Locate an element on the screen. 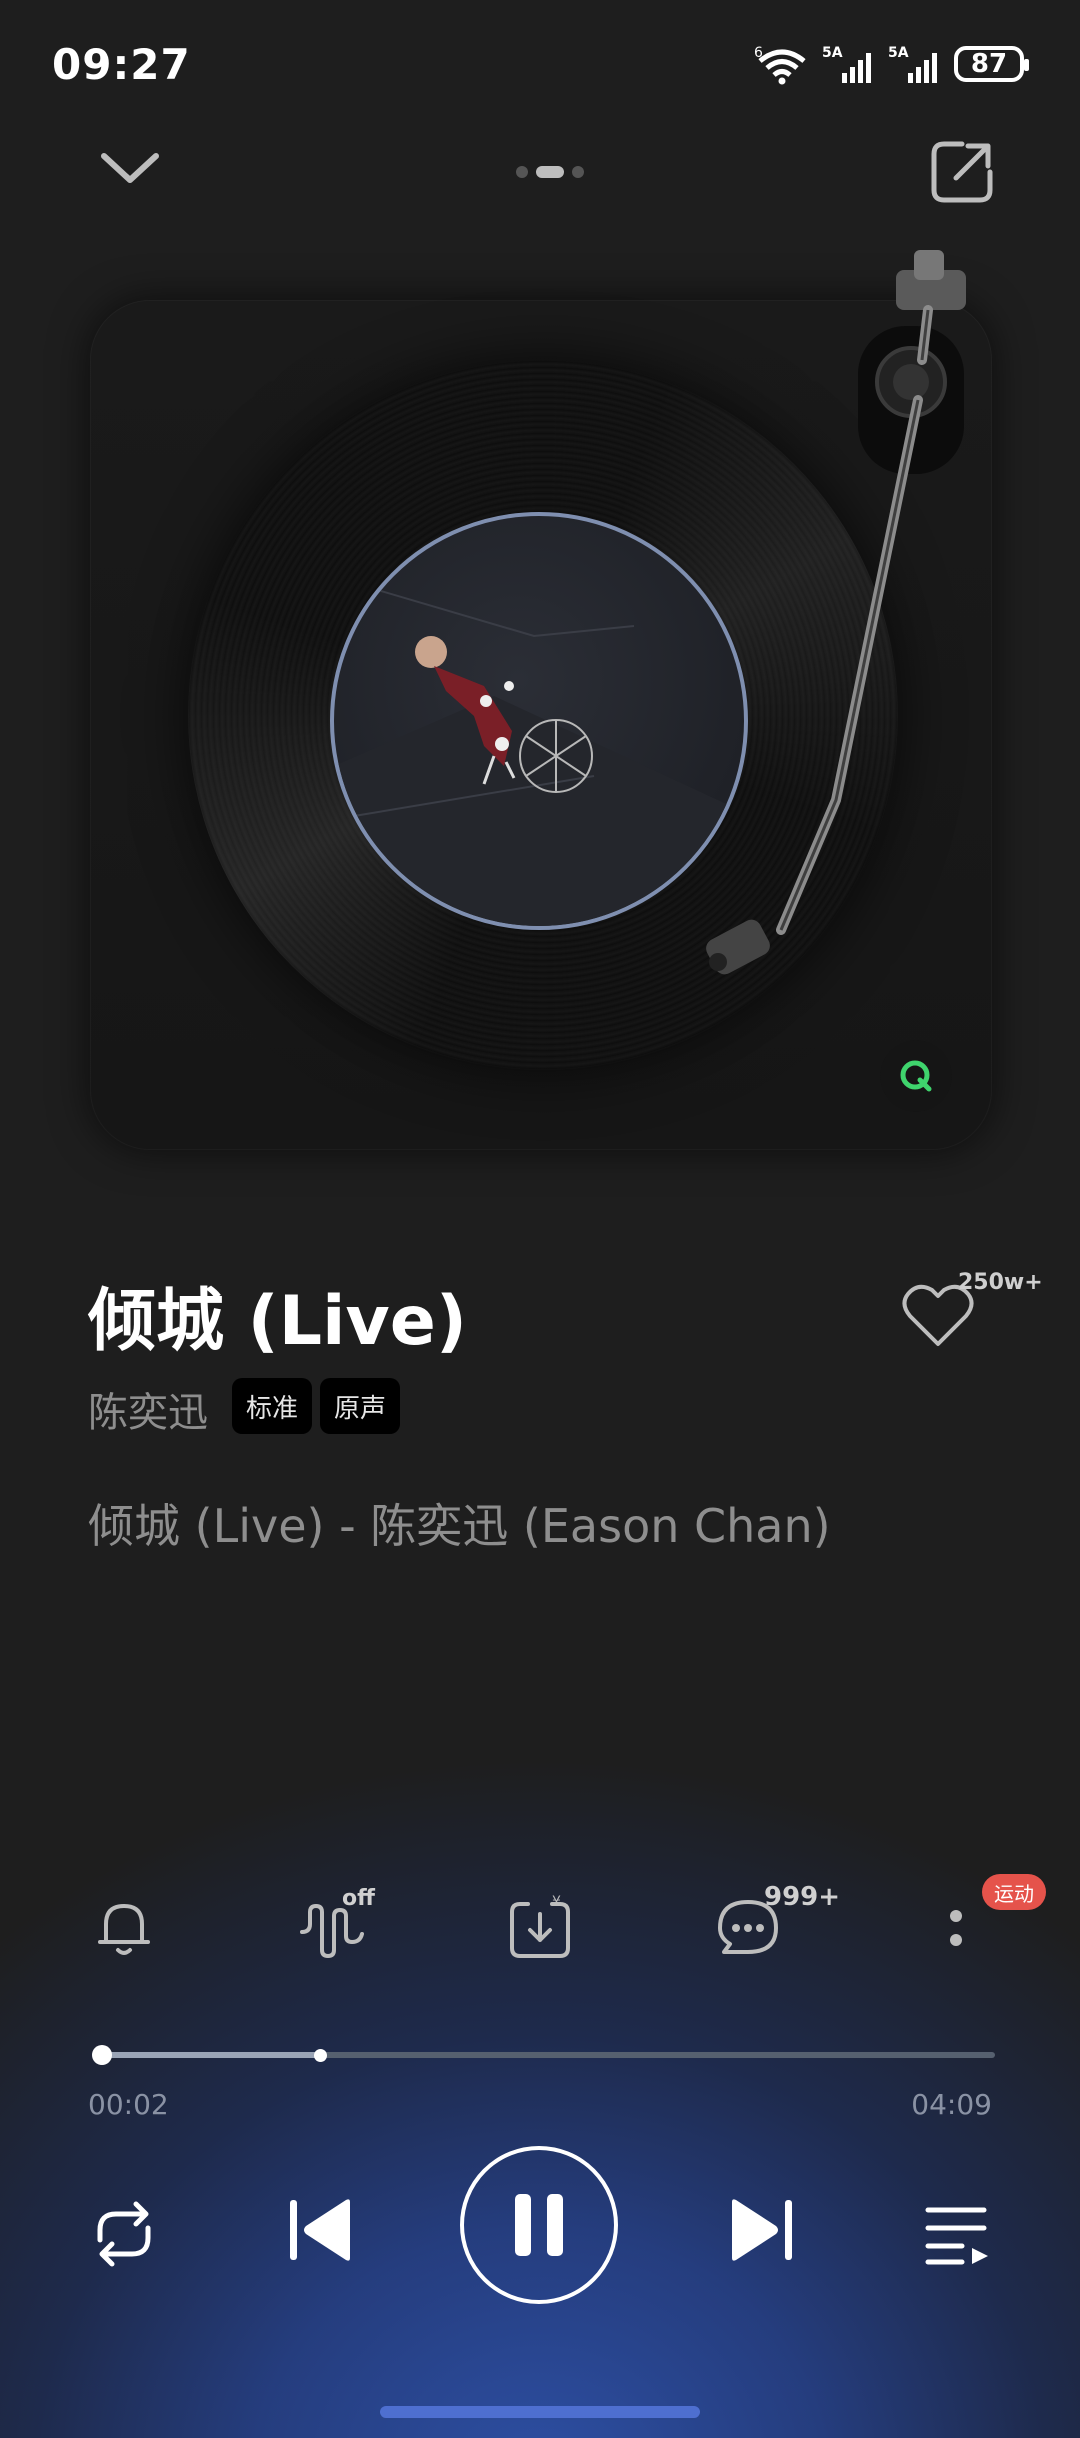  cellular-signal-icon: 5A is located at coordinates (846, 64).